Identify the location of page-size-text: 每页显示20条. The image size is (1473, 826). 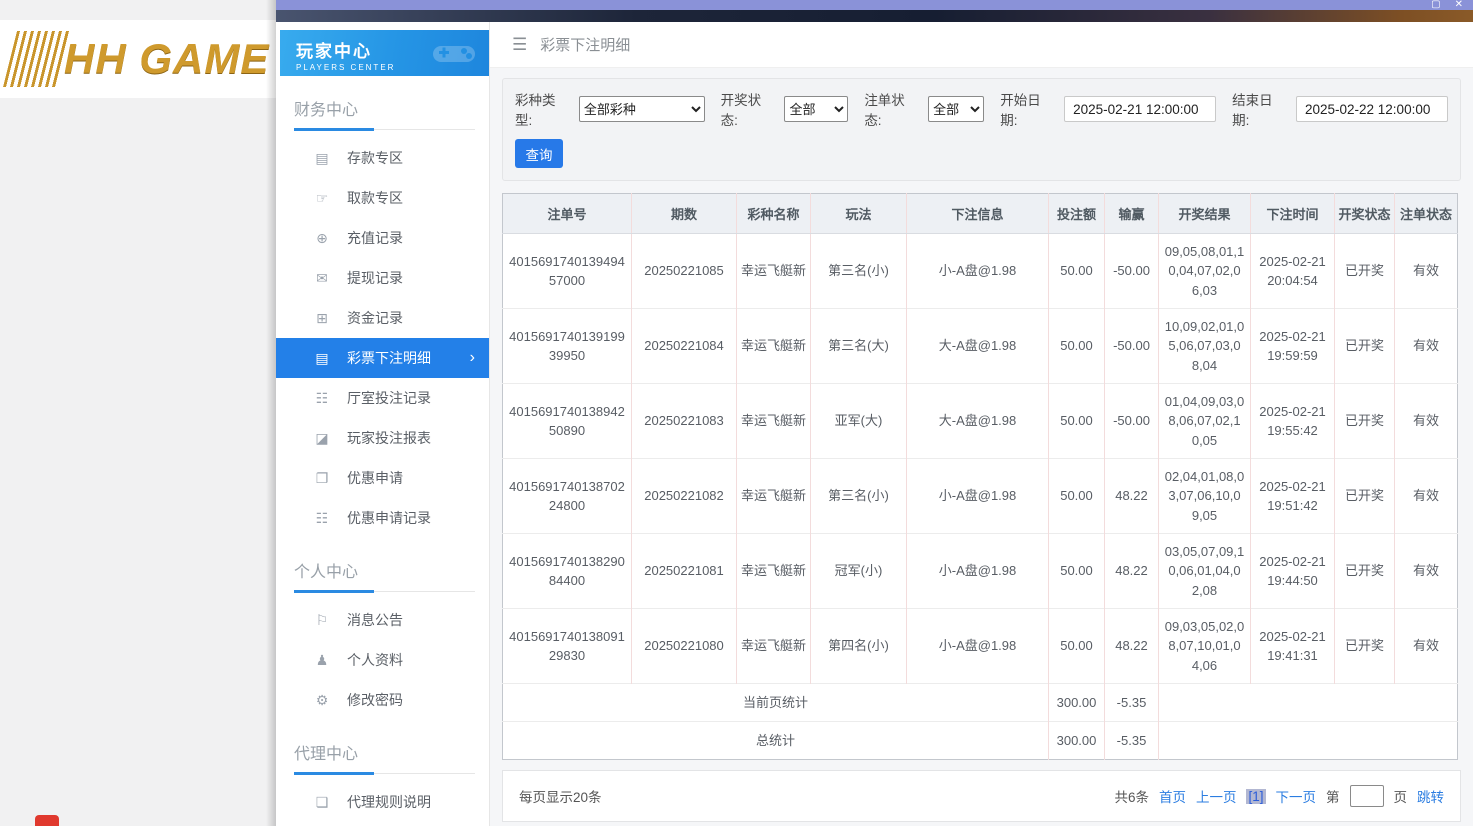
(560, 797).